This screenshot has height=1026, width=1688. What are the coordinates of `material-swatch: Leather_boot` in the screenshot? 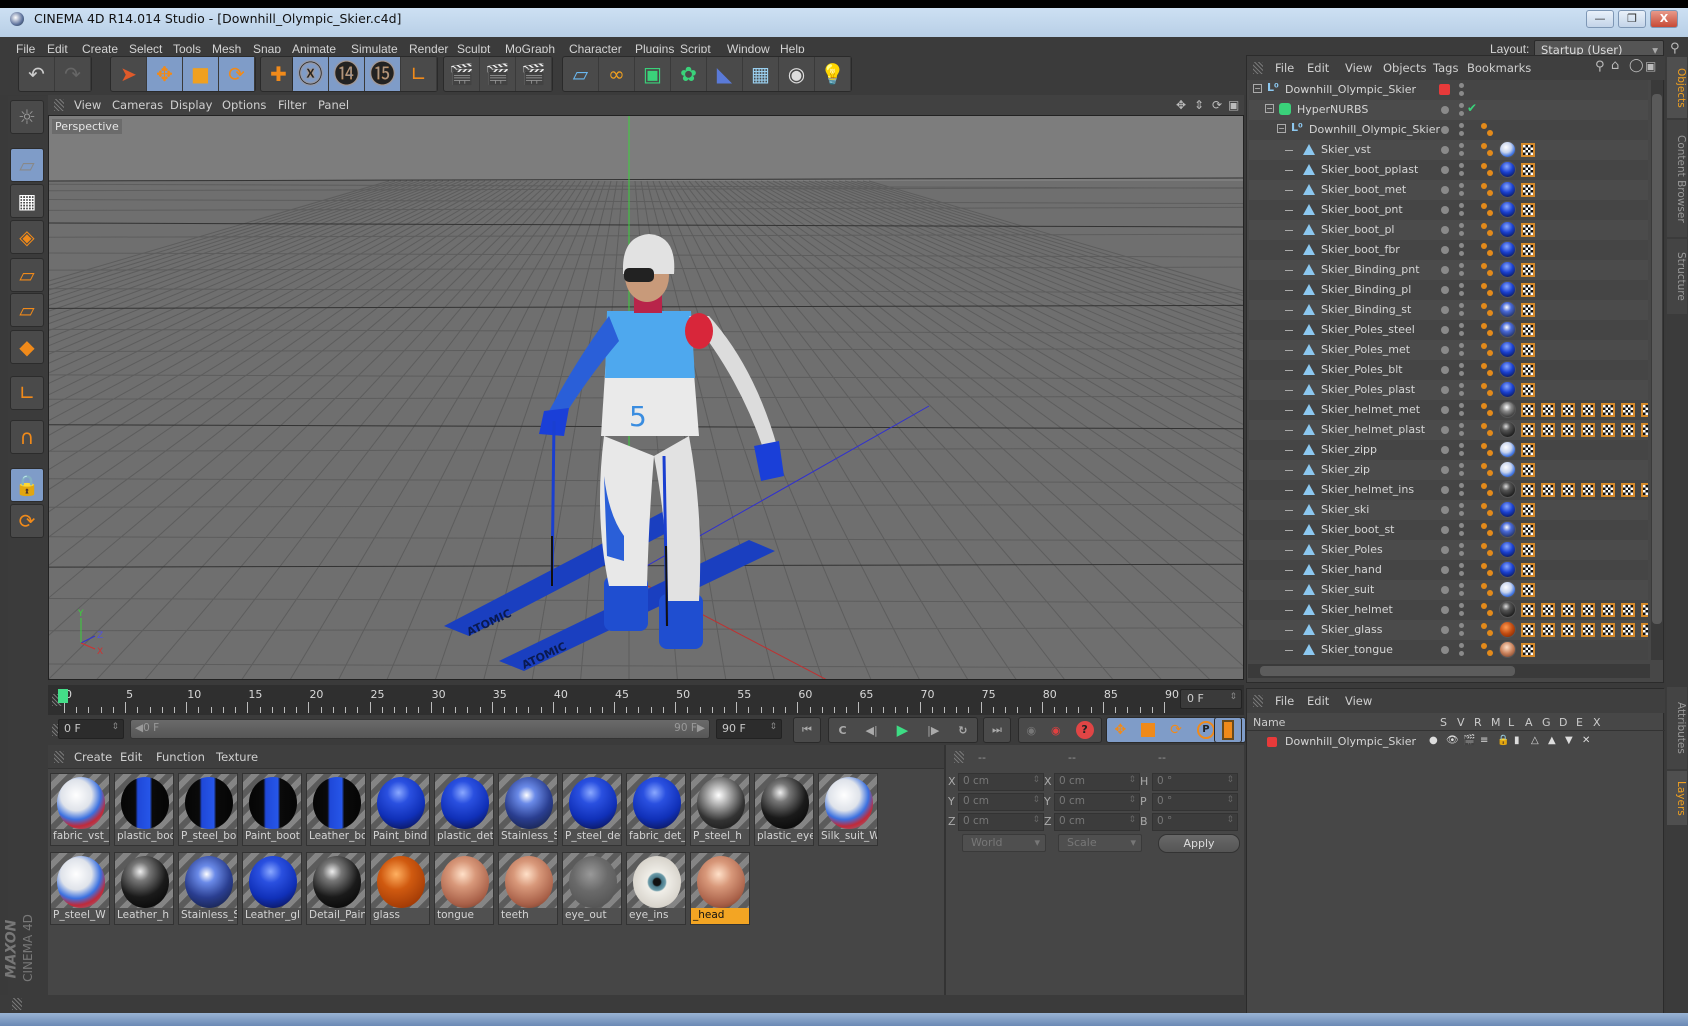 It's located at (336, 809).